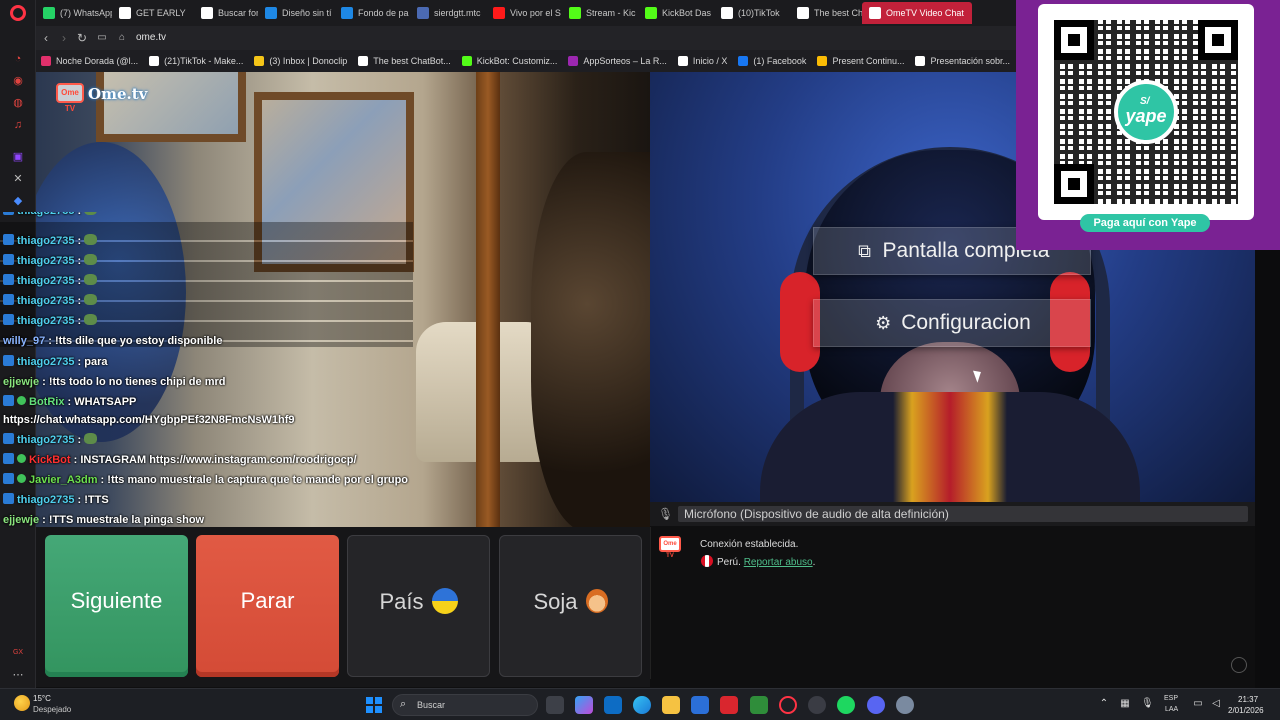 This screenshot has width=1280, height=720. Describe the element at coordinates (63, 480) in the screenshot. I see `chat-username: Javier_A3dm` at that location.